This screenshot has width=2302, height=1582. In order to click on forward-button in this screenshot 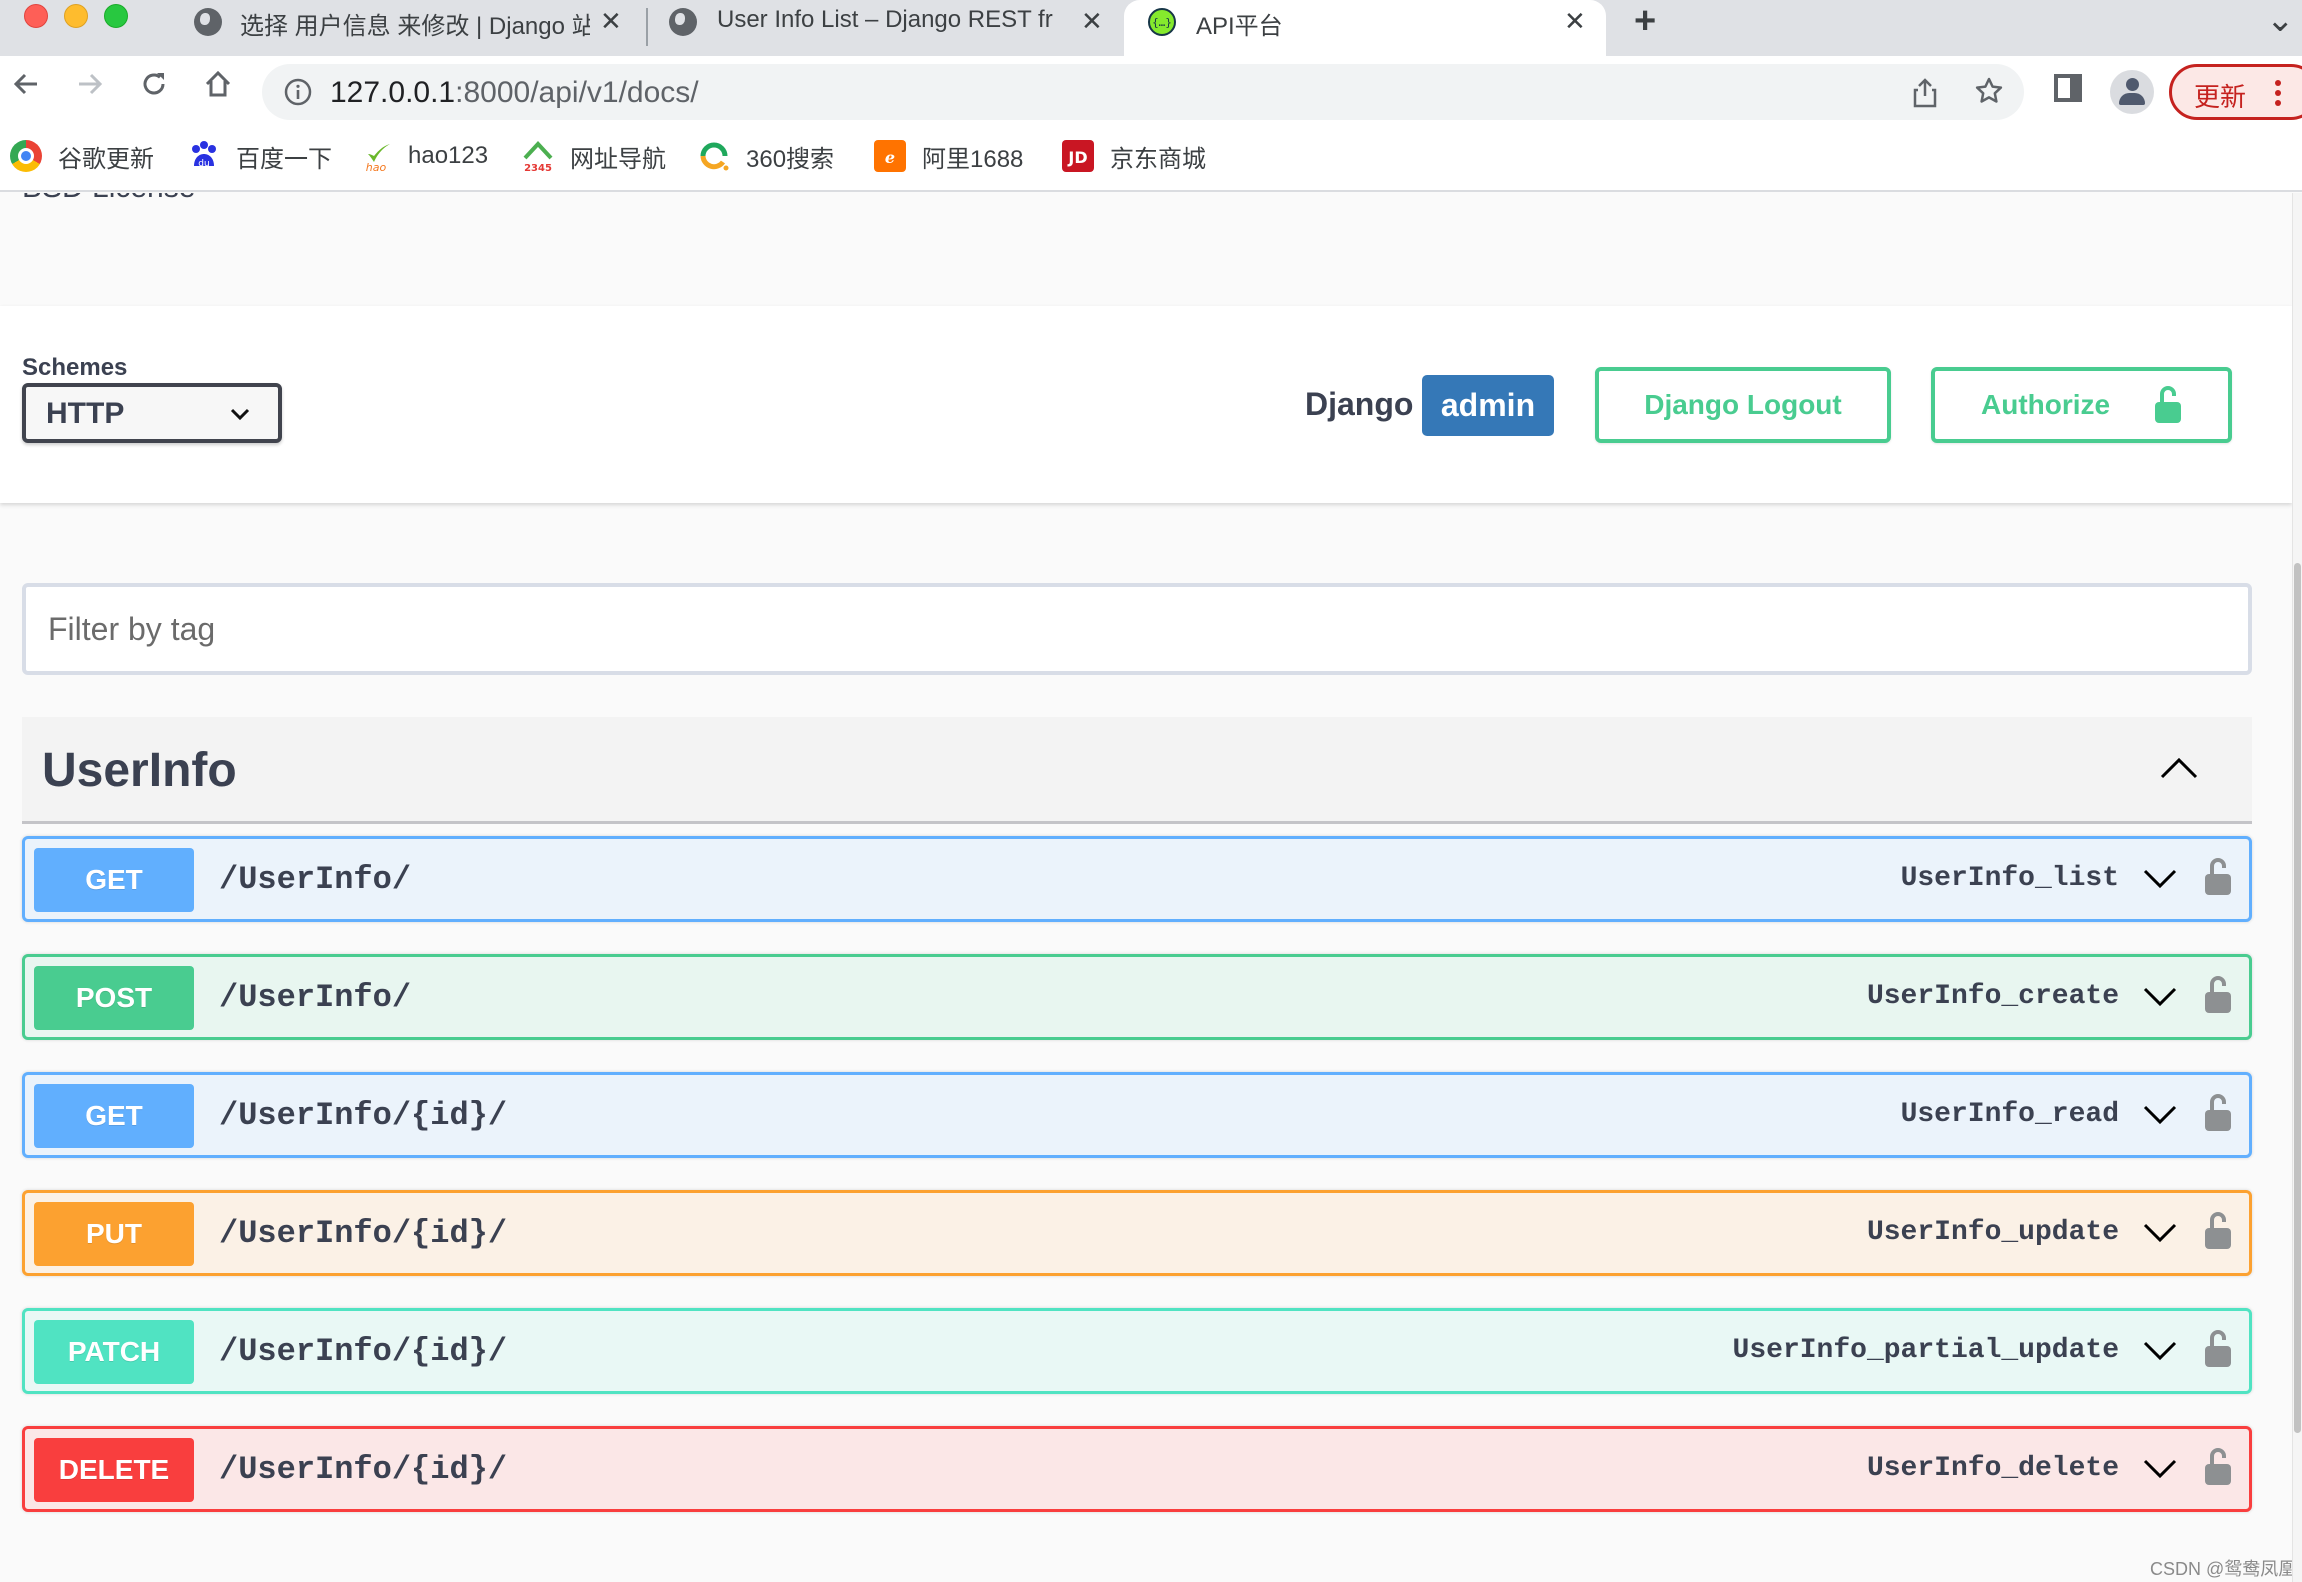, I will do `click(90, 84)`.